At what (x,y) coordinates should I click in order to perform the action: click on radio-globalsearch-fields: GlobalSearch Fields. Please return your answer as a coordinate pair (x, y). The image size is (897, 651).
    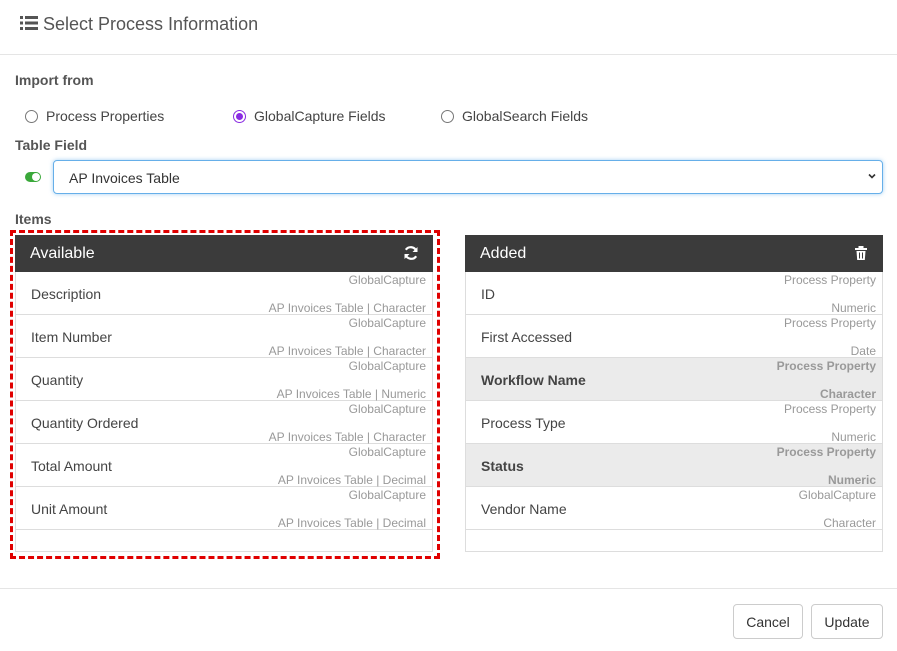
    Looking at the image, I should click on (514, 116).